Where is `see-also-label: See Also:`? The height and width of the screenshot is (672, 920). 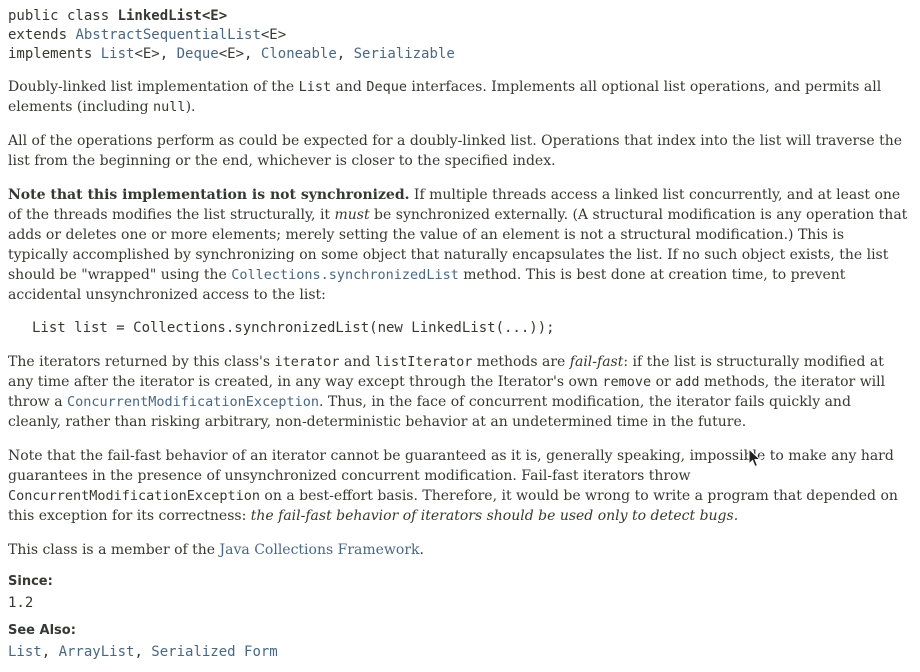
see-also-label: See Also: is located at coordinates (42, 630).